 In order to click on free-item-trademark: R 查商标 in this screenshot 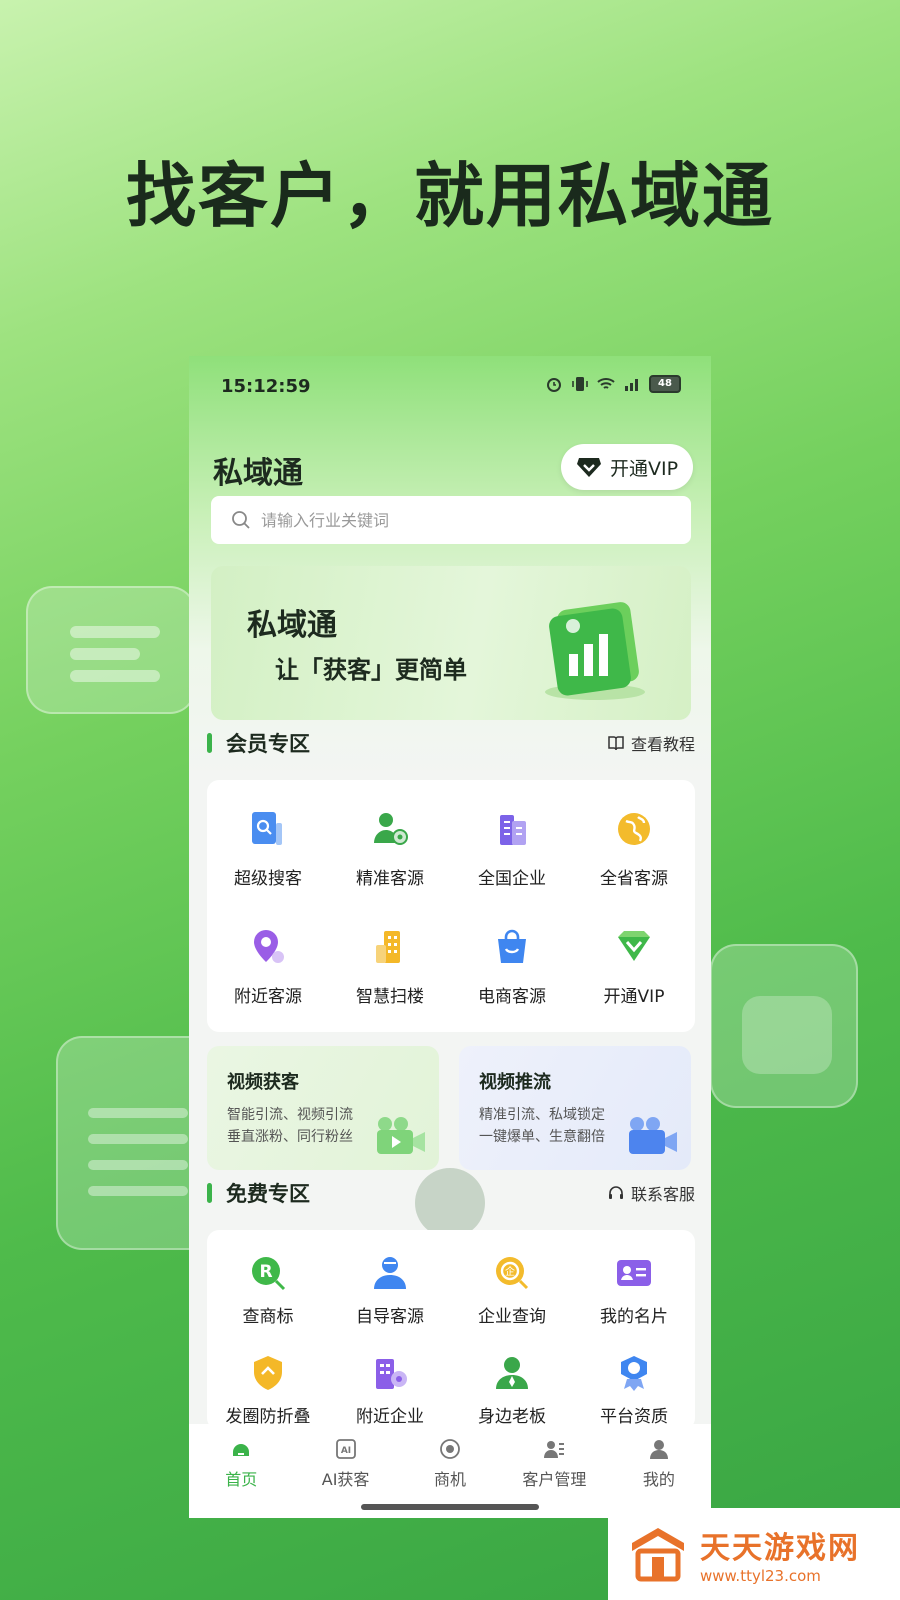, I will do `click(268, 1280)`.